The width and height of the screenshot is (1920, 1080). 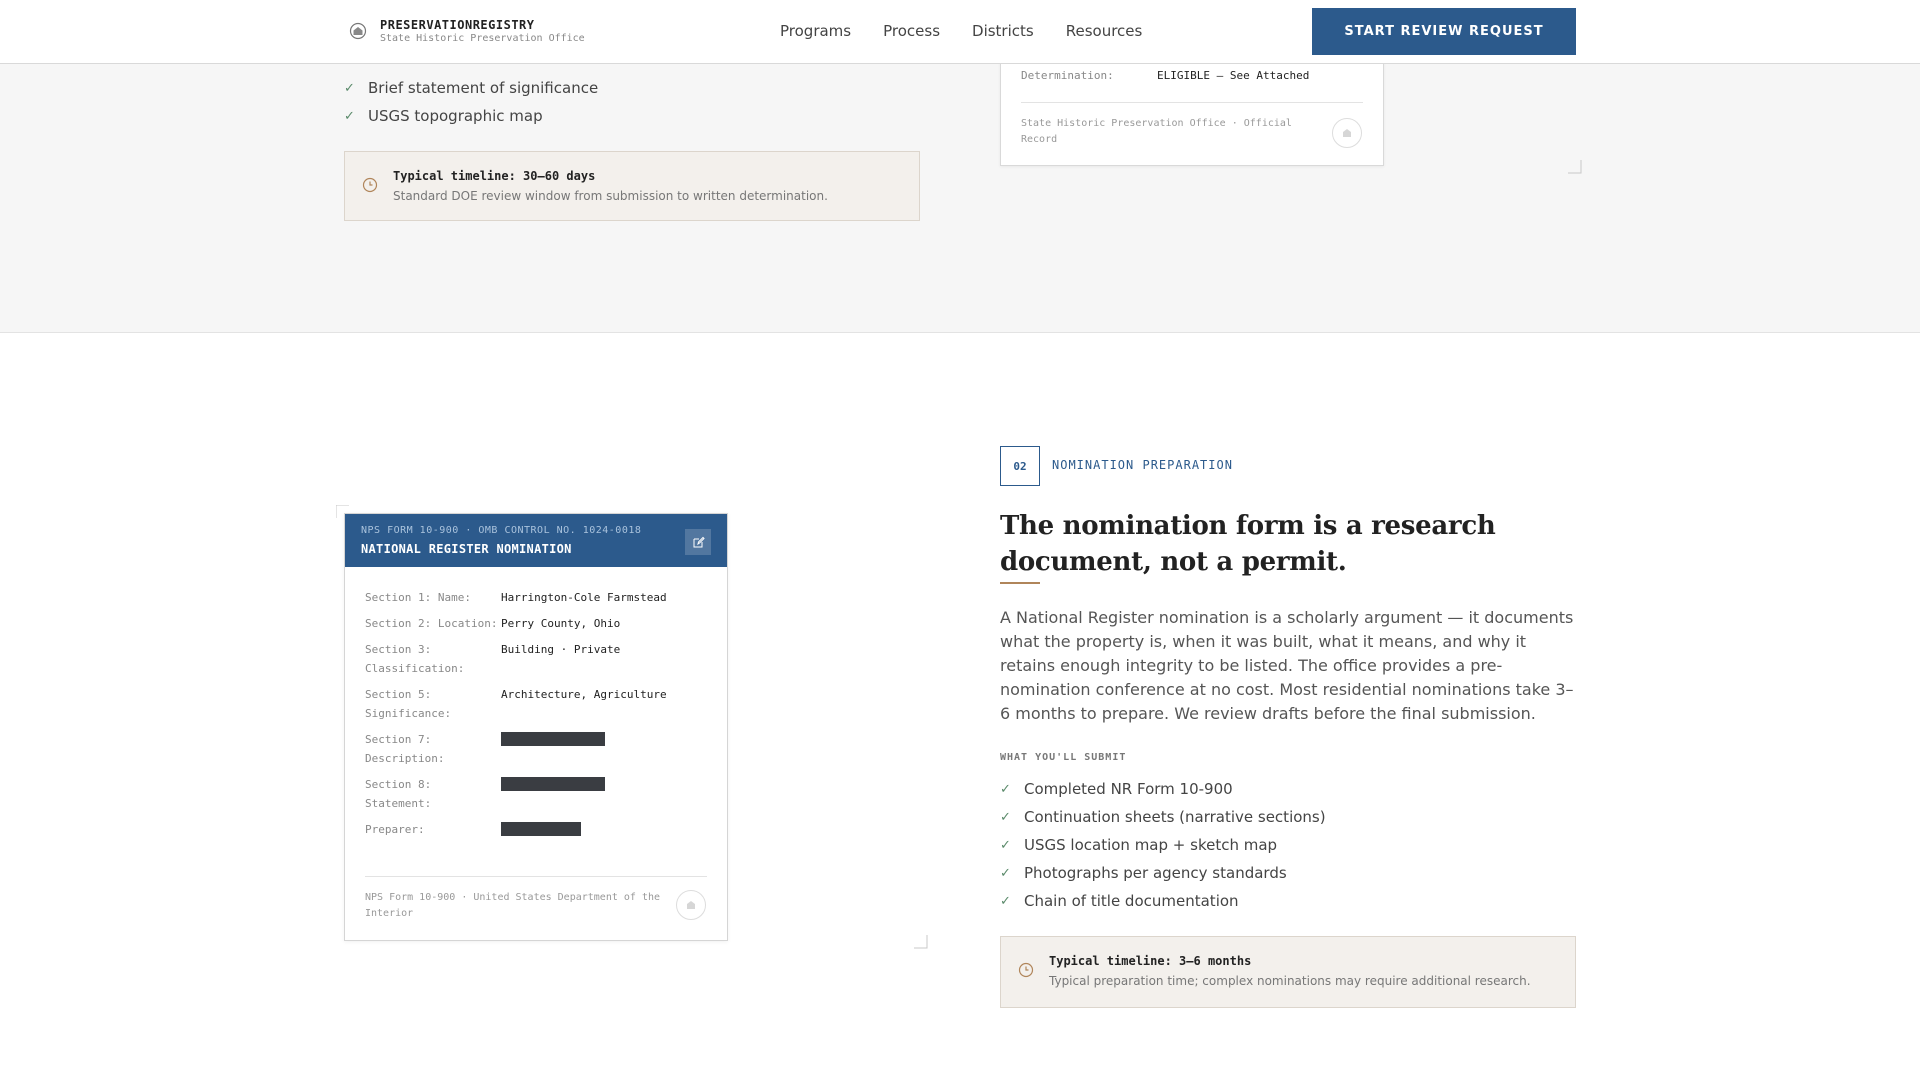 What do you see at coordinates (493, 623) in the screenshot?
I see `form-row: Section 2: Location: Perry County, Ohio` at bounding box center [493, 623].